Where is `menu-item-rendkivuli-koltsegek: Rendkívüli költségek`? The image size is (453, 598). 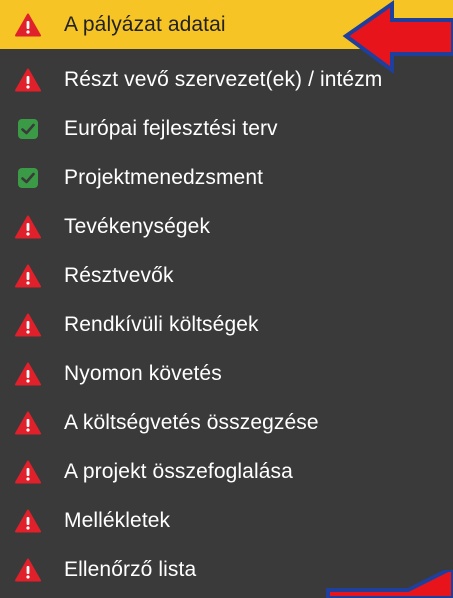
menu-item-rendkivuli-koltsegek: Rendkívüli költségek is located at coordinates (226, 324).